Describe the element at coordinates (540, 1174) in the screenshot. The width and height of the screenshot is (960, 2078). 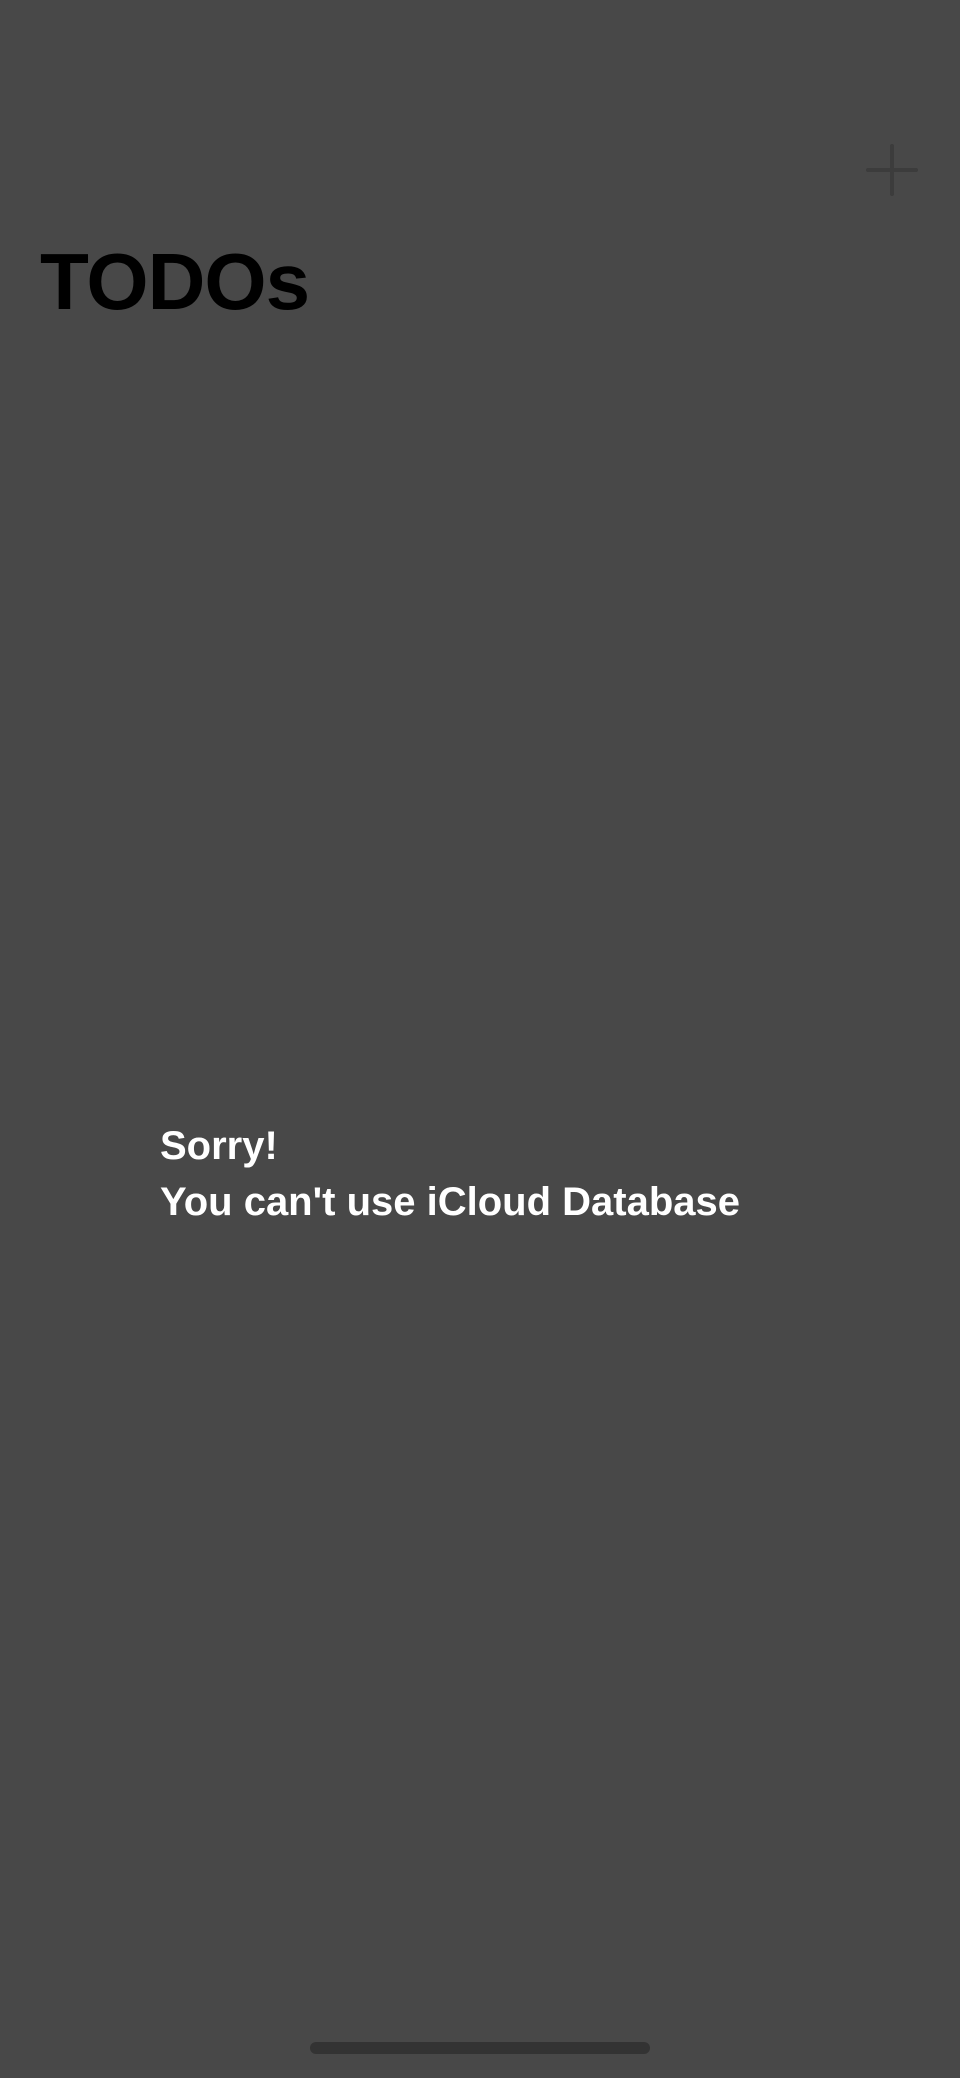
I see `icloud-unavailable-message: Sorry! You can't use iCloud Database` at that location.